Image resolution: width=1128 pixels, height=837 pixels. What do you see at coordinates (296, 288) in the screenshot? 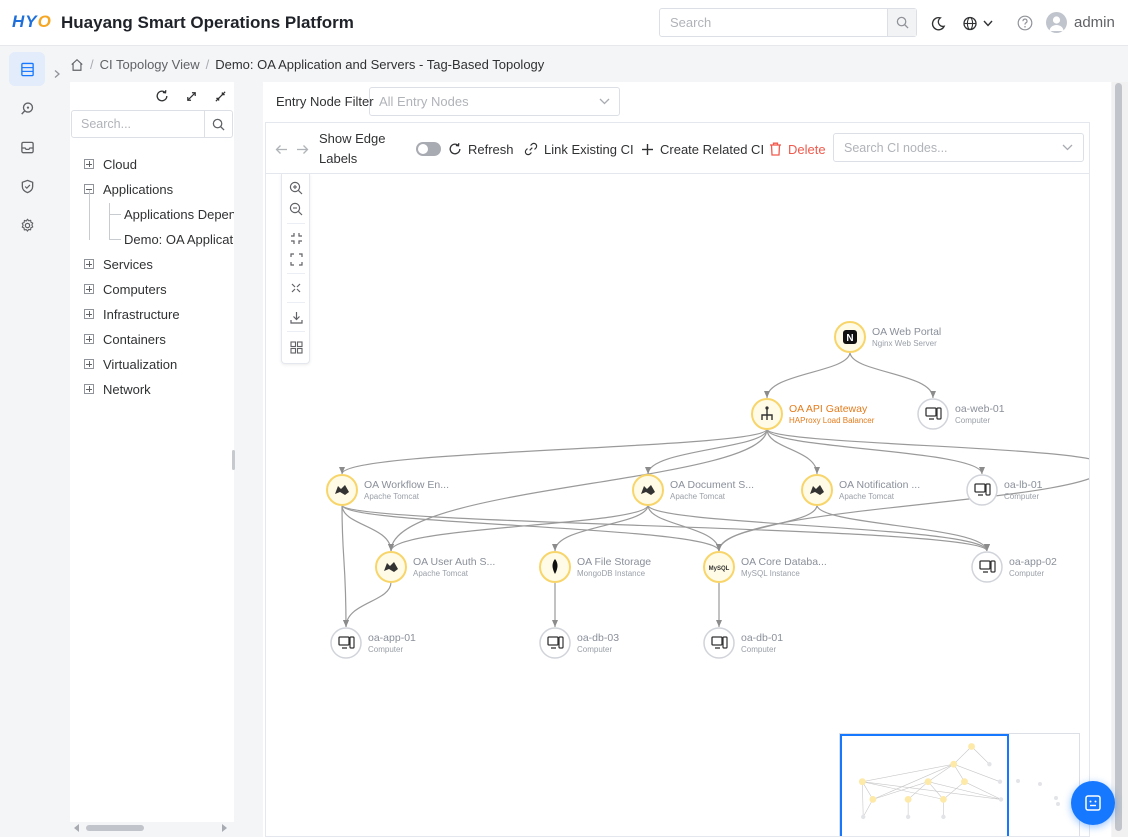
I see `auto-layout-icon` at bounding box center [296, 288].